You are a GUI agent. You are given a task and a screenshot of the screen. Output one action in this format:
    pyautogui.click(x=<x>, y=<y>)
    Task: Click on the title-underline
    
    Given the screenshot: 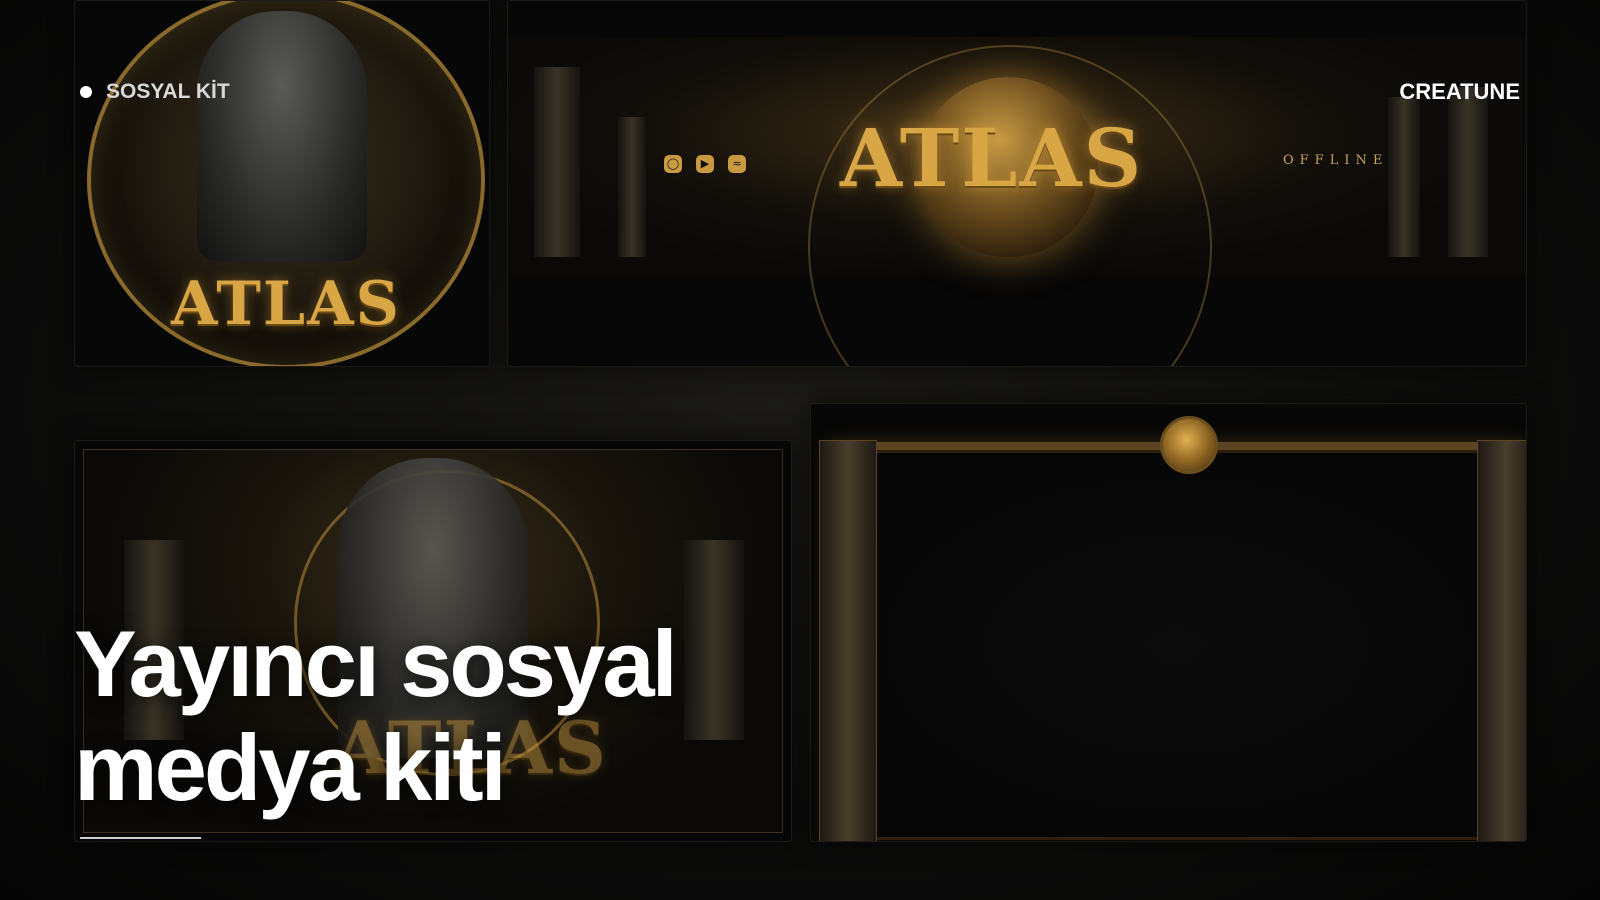 What is the action you would take?
    pyautogui.click(x=140, y=838)
    